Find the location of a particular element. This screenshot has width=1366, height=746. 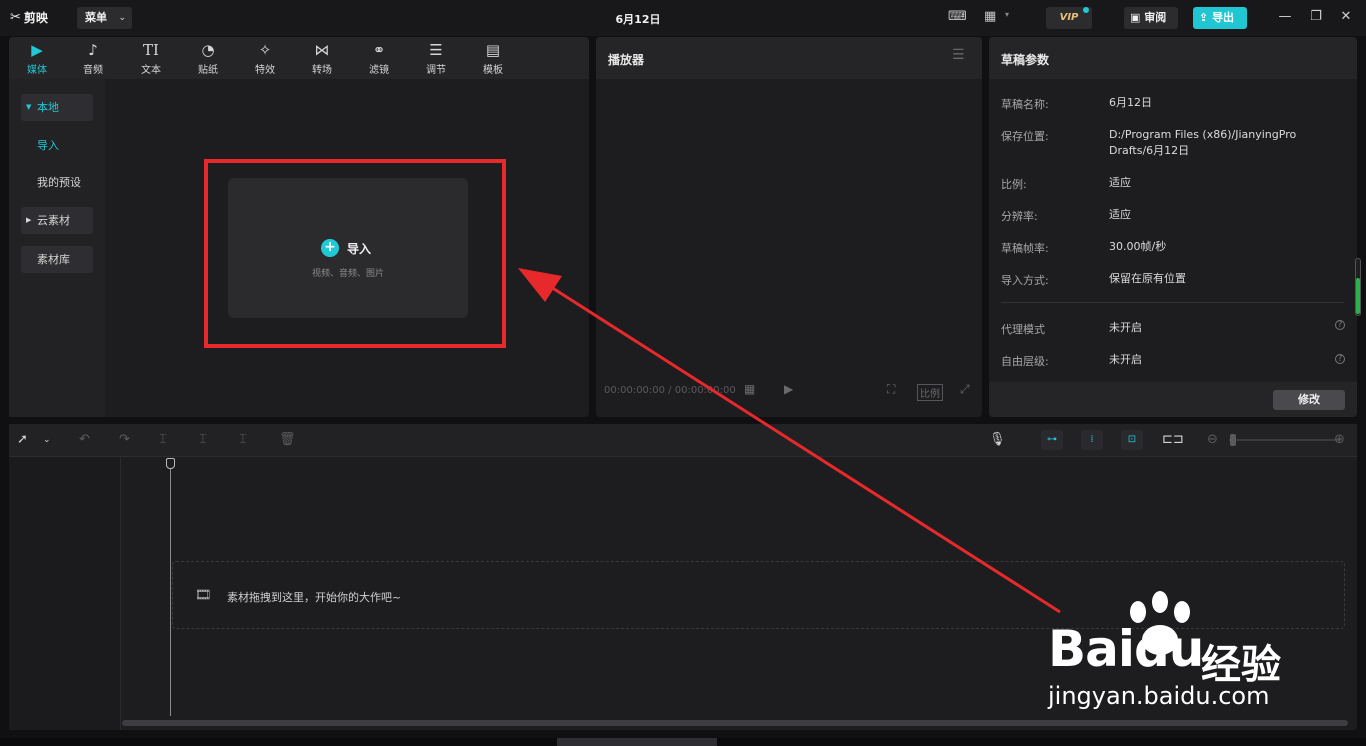

watermark-url: jingyan.baidu.com is located at coordinates (1159, 696).